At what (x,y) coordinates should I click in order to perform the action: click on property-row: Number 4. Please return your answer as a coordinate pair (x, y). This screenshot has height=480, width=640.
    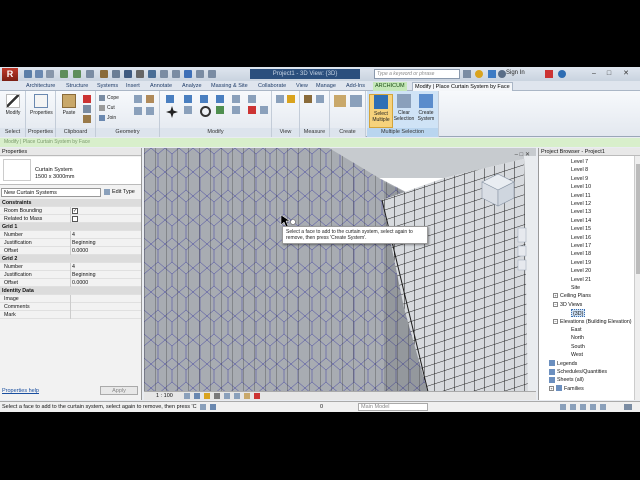
    Looking at the image, I should click on (70, 235).